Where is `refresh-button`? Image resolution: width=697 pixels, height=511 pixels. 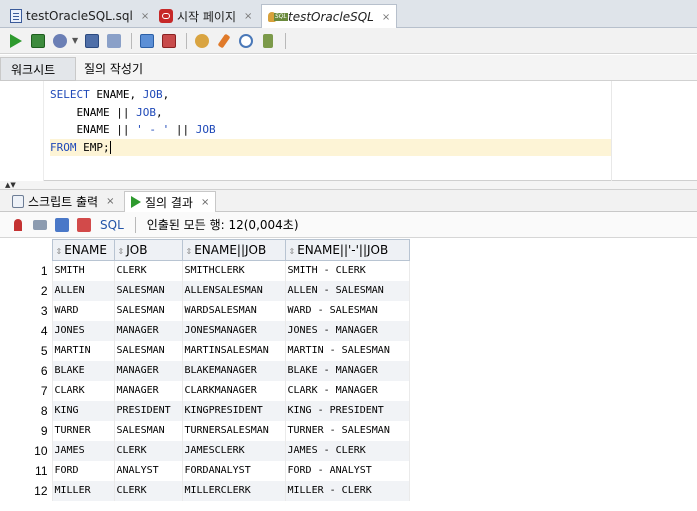 refresh-button is located at coordinates (62, 225).